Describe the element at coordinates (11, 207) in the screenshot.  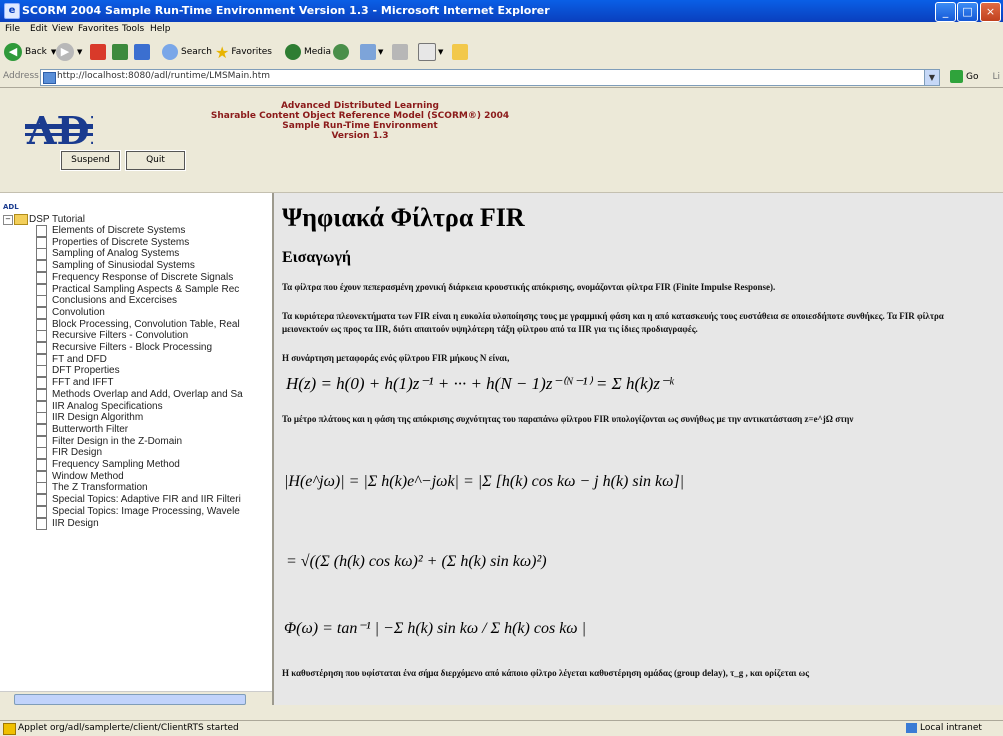
I see `adl-small-logo: ADL` at that location.